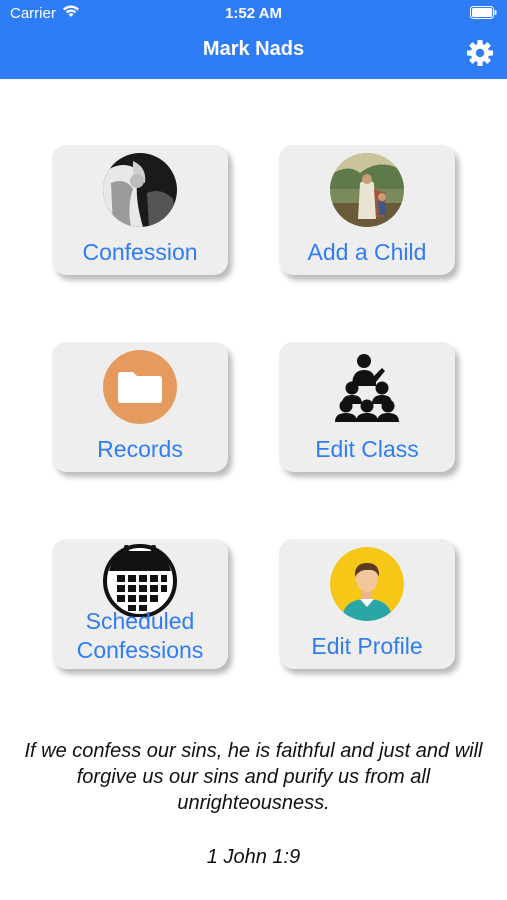  Describe the element at coordinates (480, 53) in the screenshot. I see `gear-icon` at that location.